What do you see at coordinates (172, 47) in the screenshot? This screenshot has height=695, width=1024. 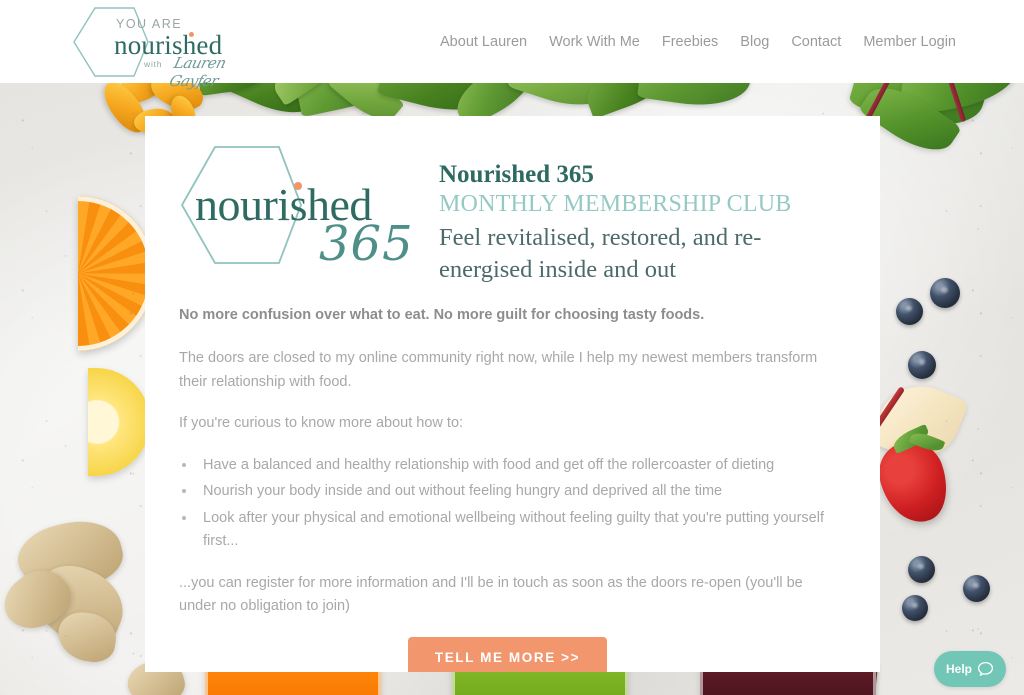 I see `site-logo: YOU ARE nourished with Lauren Gayfer` at bounding box center [172, 47].